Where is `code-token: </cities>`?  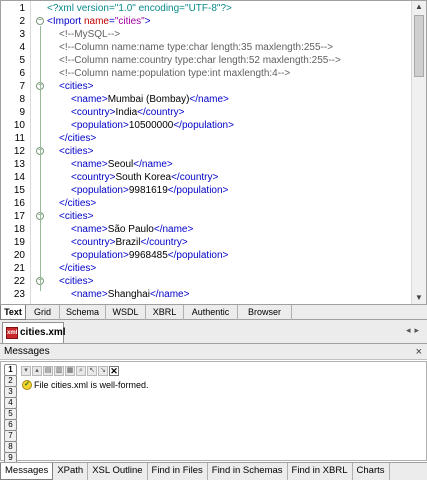 code-token: </cities> is located at coordinates (78, 138).